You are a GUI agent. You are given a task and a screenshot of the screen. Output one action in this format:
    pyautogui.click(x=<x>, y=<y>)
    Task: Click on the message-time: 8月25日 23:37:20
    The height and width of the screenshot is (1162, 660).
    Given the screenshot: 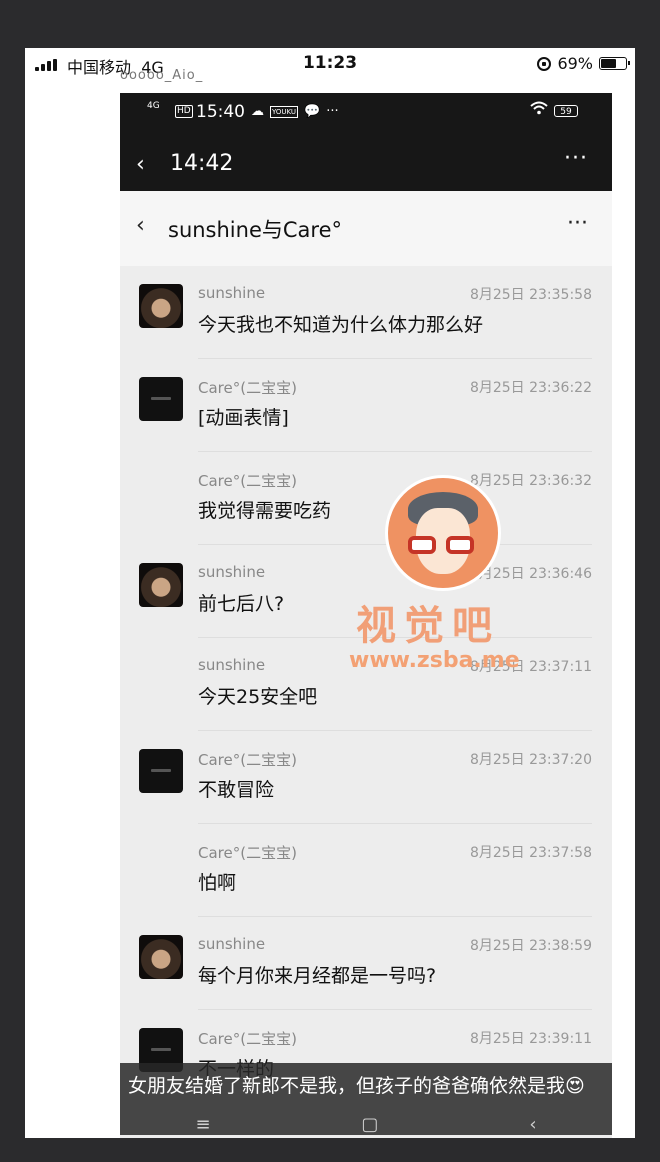 What is the action you would take?
    pyautogui.click(x=530, y=760)
    